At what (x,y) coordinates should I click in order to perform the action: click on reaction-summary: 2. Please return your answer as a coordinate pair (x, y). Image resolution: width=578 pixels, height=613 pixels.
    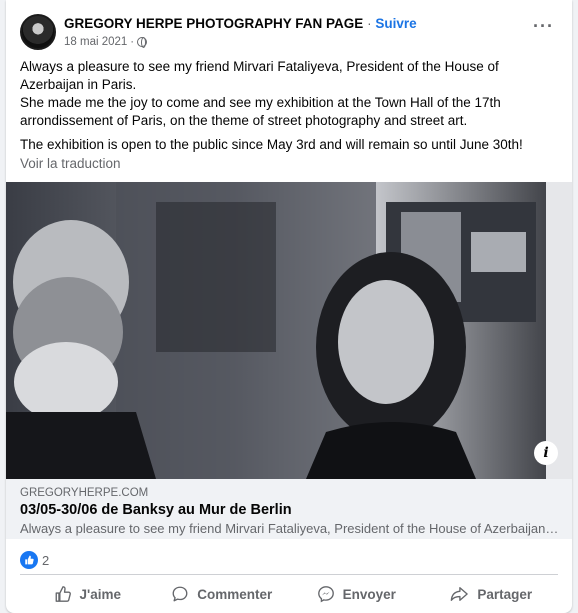
    Looking at the image, I should click on (34, 560).